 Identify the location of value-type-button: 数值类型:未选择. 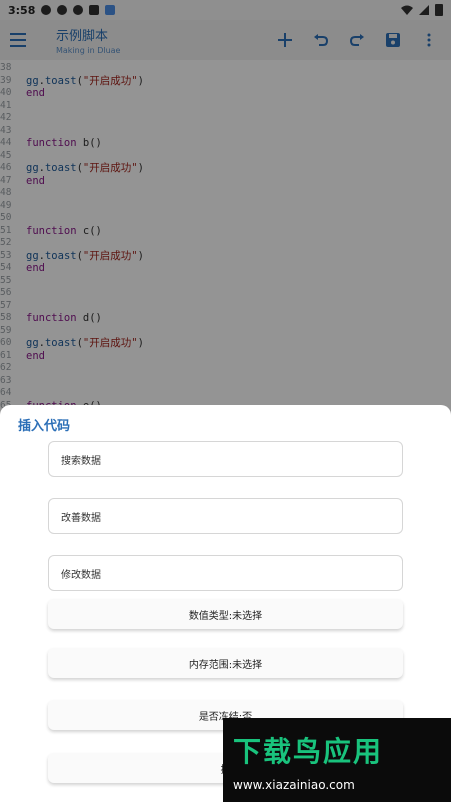
(225, 614).